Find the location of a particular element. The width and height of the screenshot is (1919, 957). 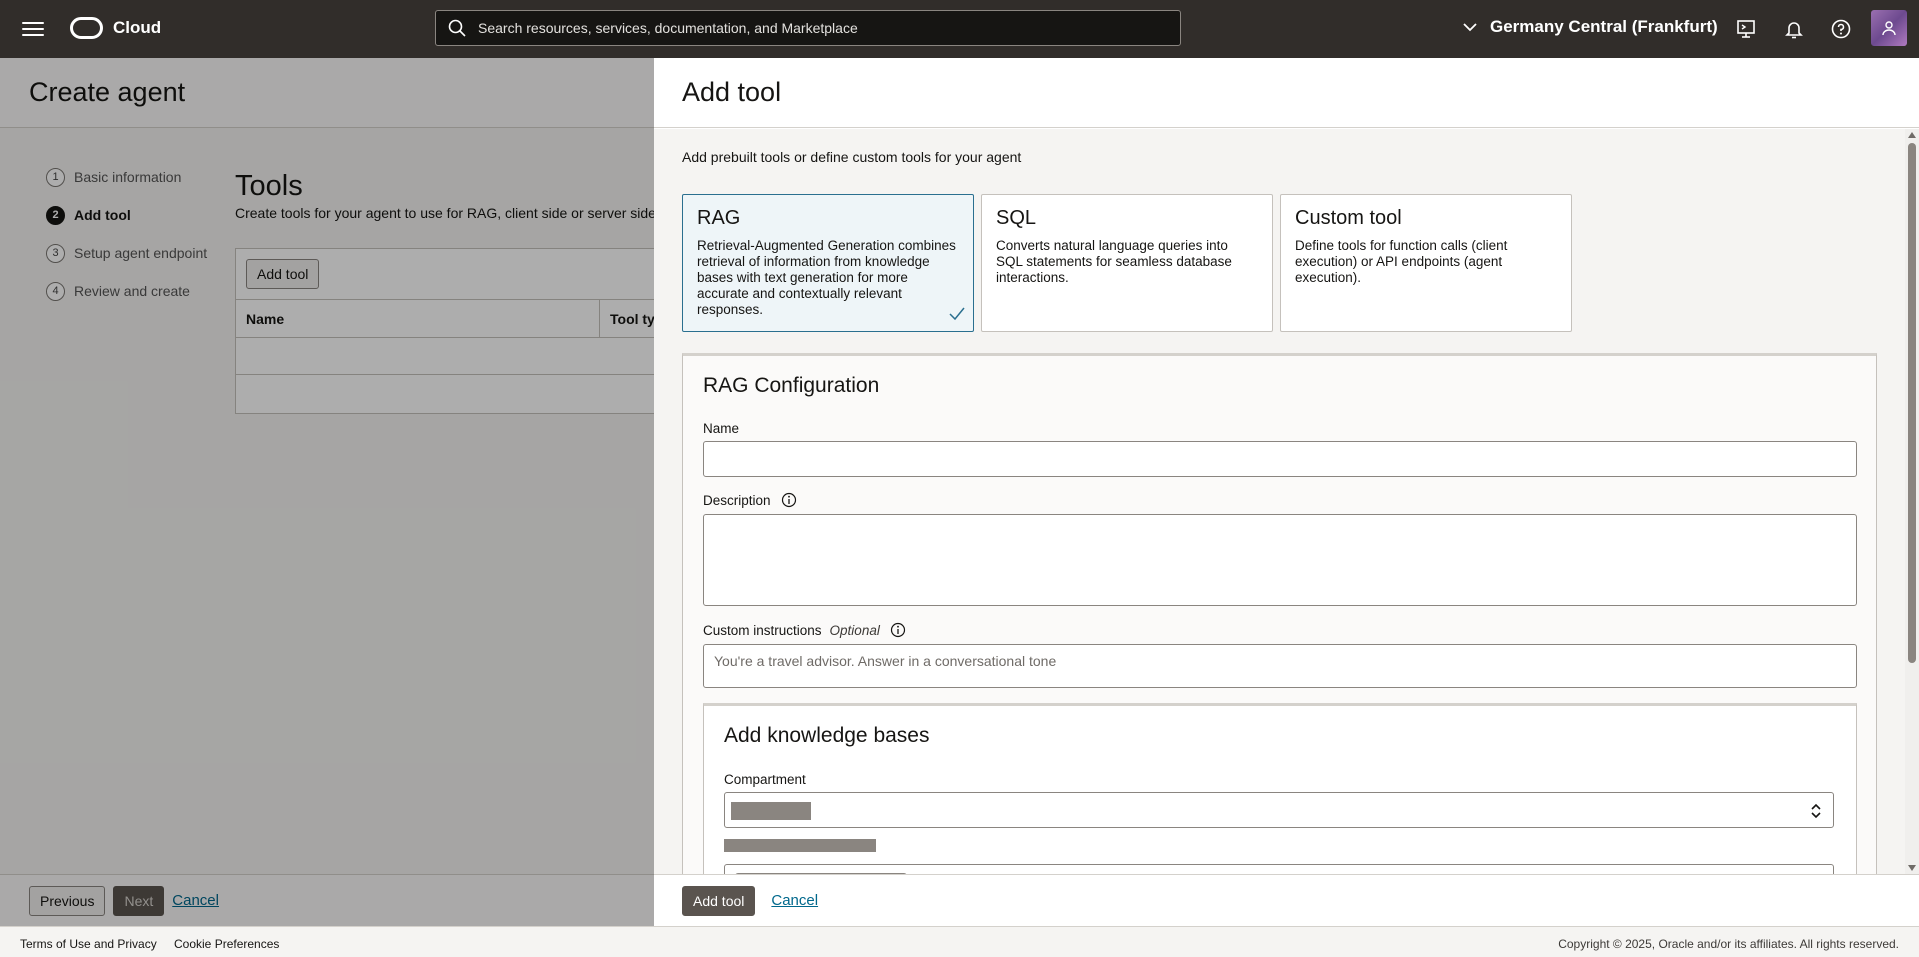

optional-tag: Optional is located at coordinates (854, 630).